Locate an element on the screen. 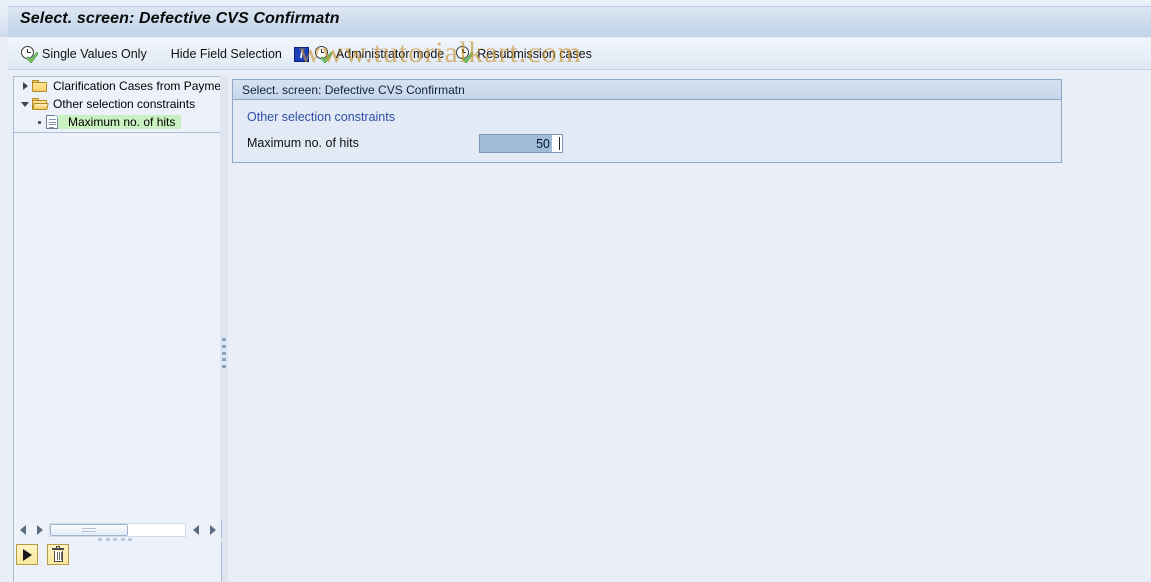  text-caret is located at coordinates (559, 143).